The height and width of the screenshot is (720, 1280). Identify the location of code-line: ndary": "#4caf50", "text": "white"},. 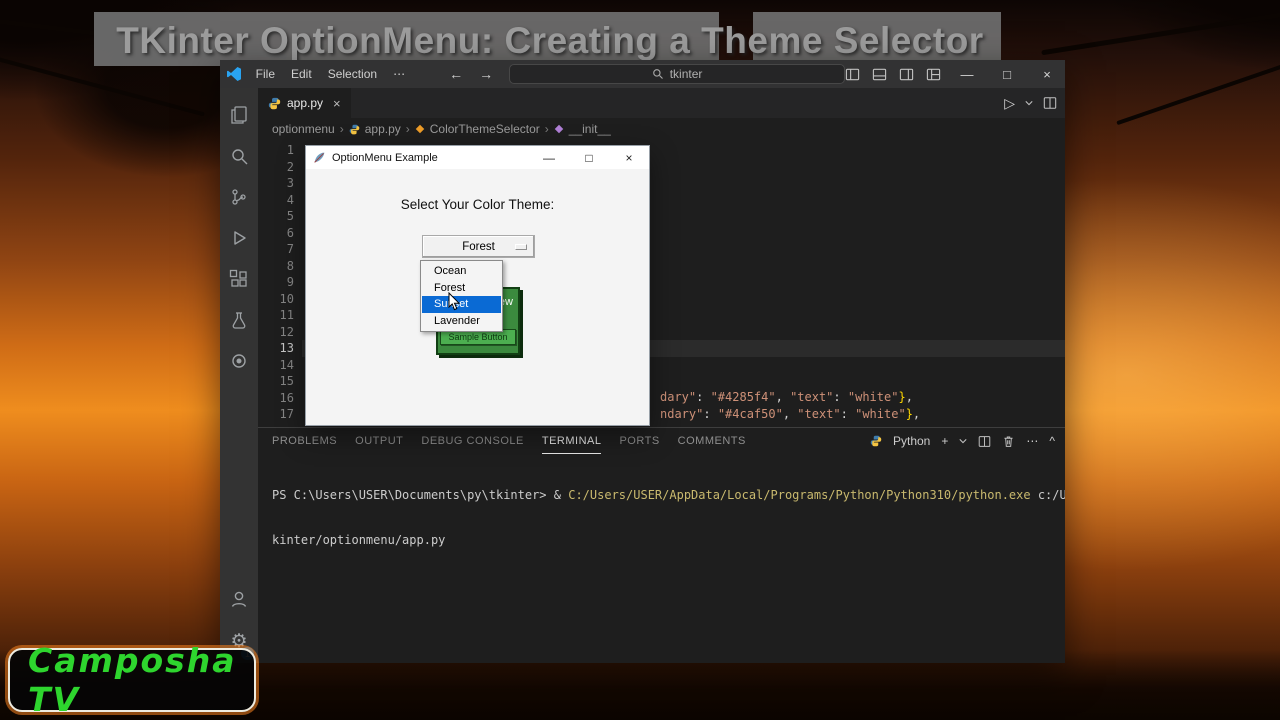
(790, 414).